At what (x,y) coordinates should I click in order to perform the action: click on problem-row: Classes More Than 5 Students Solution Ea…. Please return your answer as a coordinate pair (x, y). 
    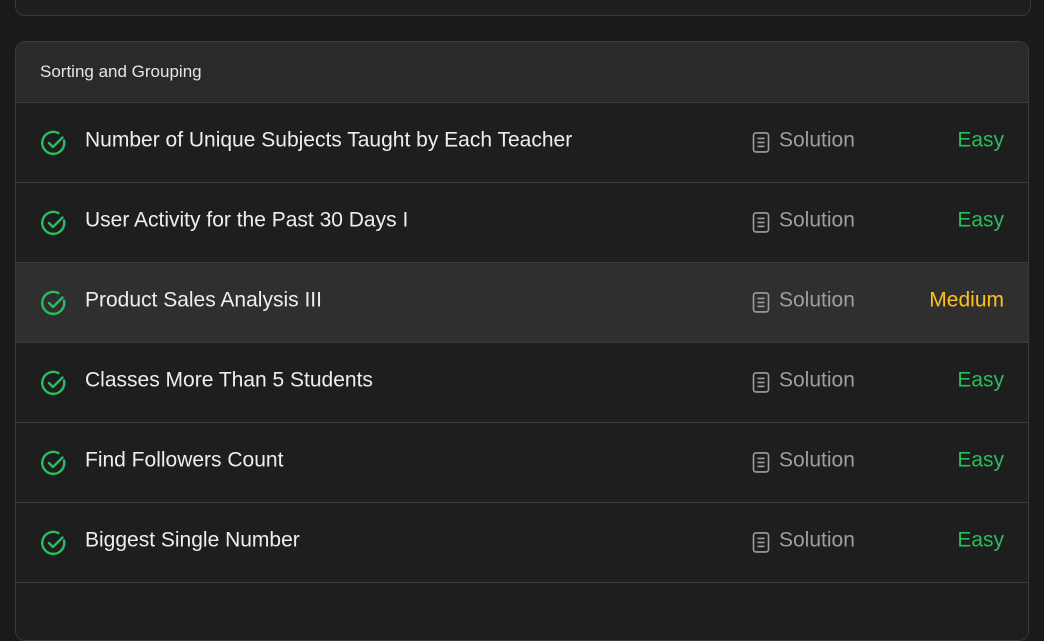
    Looking at the image, I should click on (522, 382).